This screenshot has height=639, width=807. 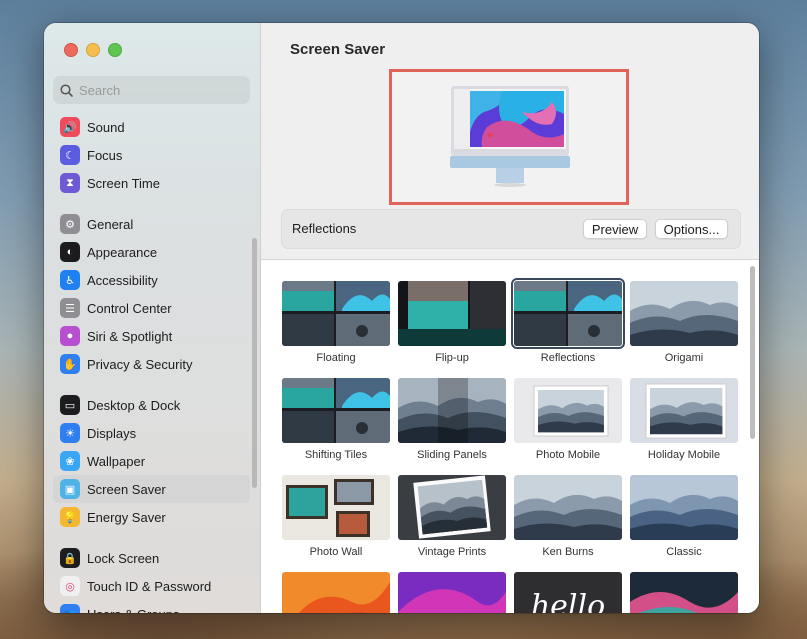 What do you see at coordinates (134, 405) in the screenshot?
I see `sidebar-item-label: Desktop & Dock` at bounding box center [134, 405].